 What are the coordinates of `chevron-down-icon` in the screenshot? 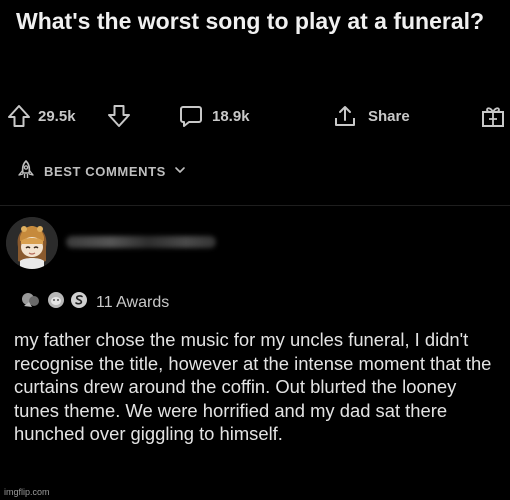 It's located at (180, 171).